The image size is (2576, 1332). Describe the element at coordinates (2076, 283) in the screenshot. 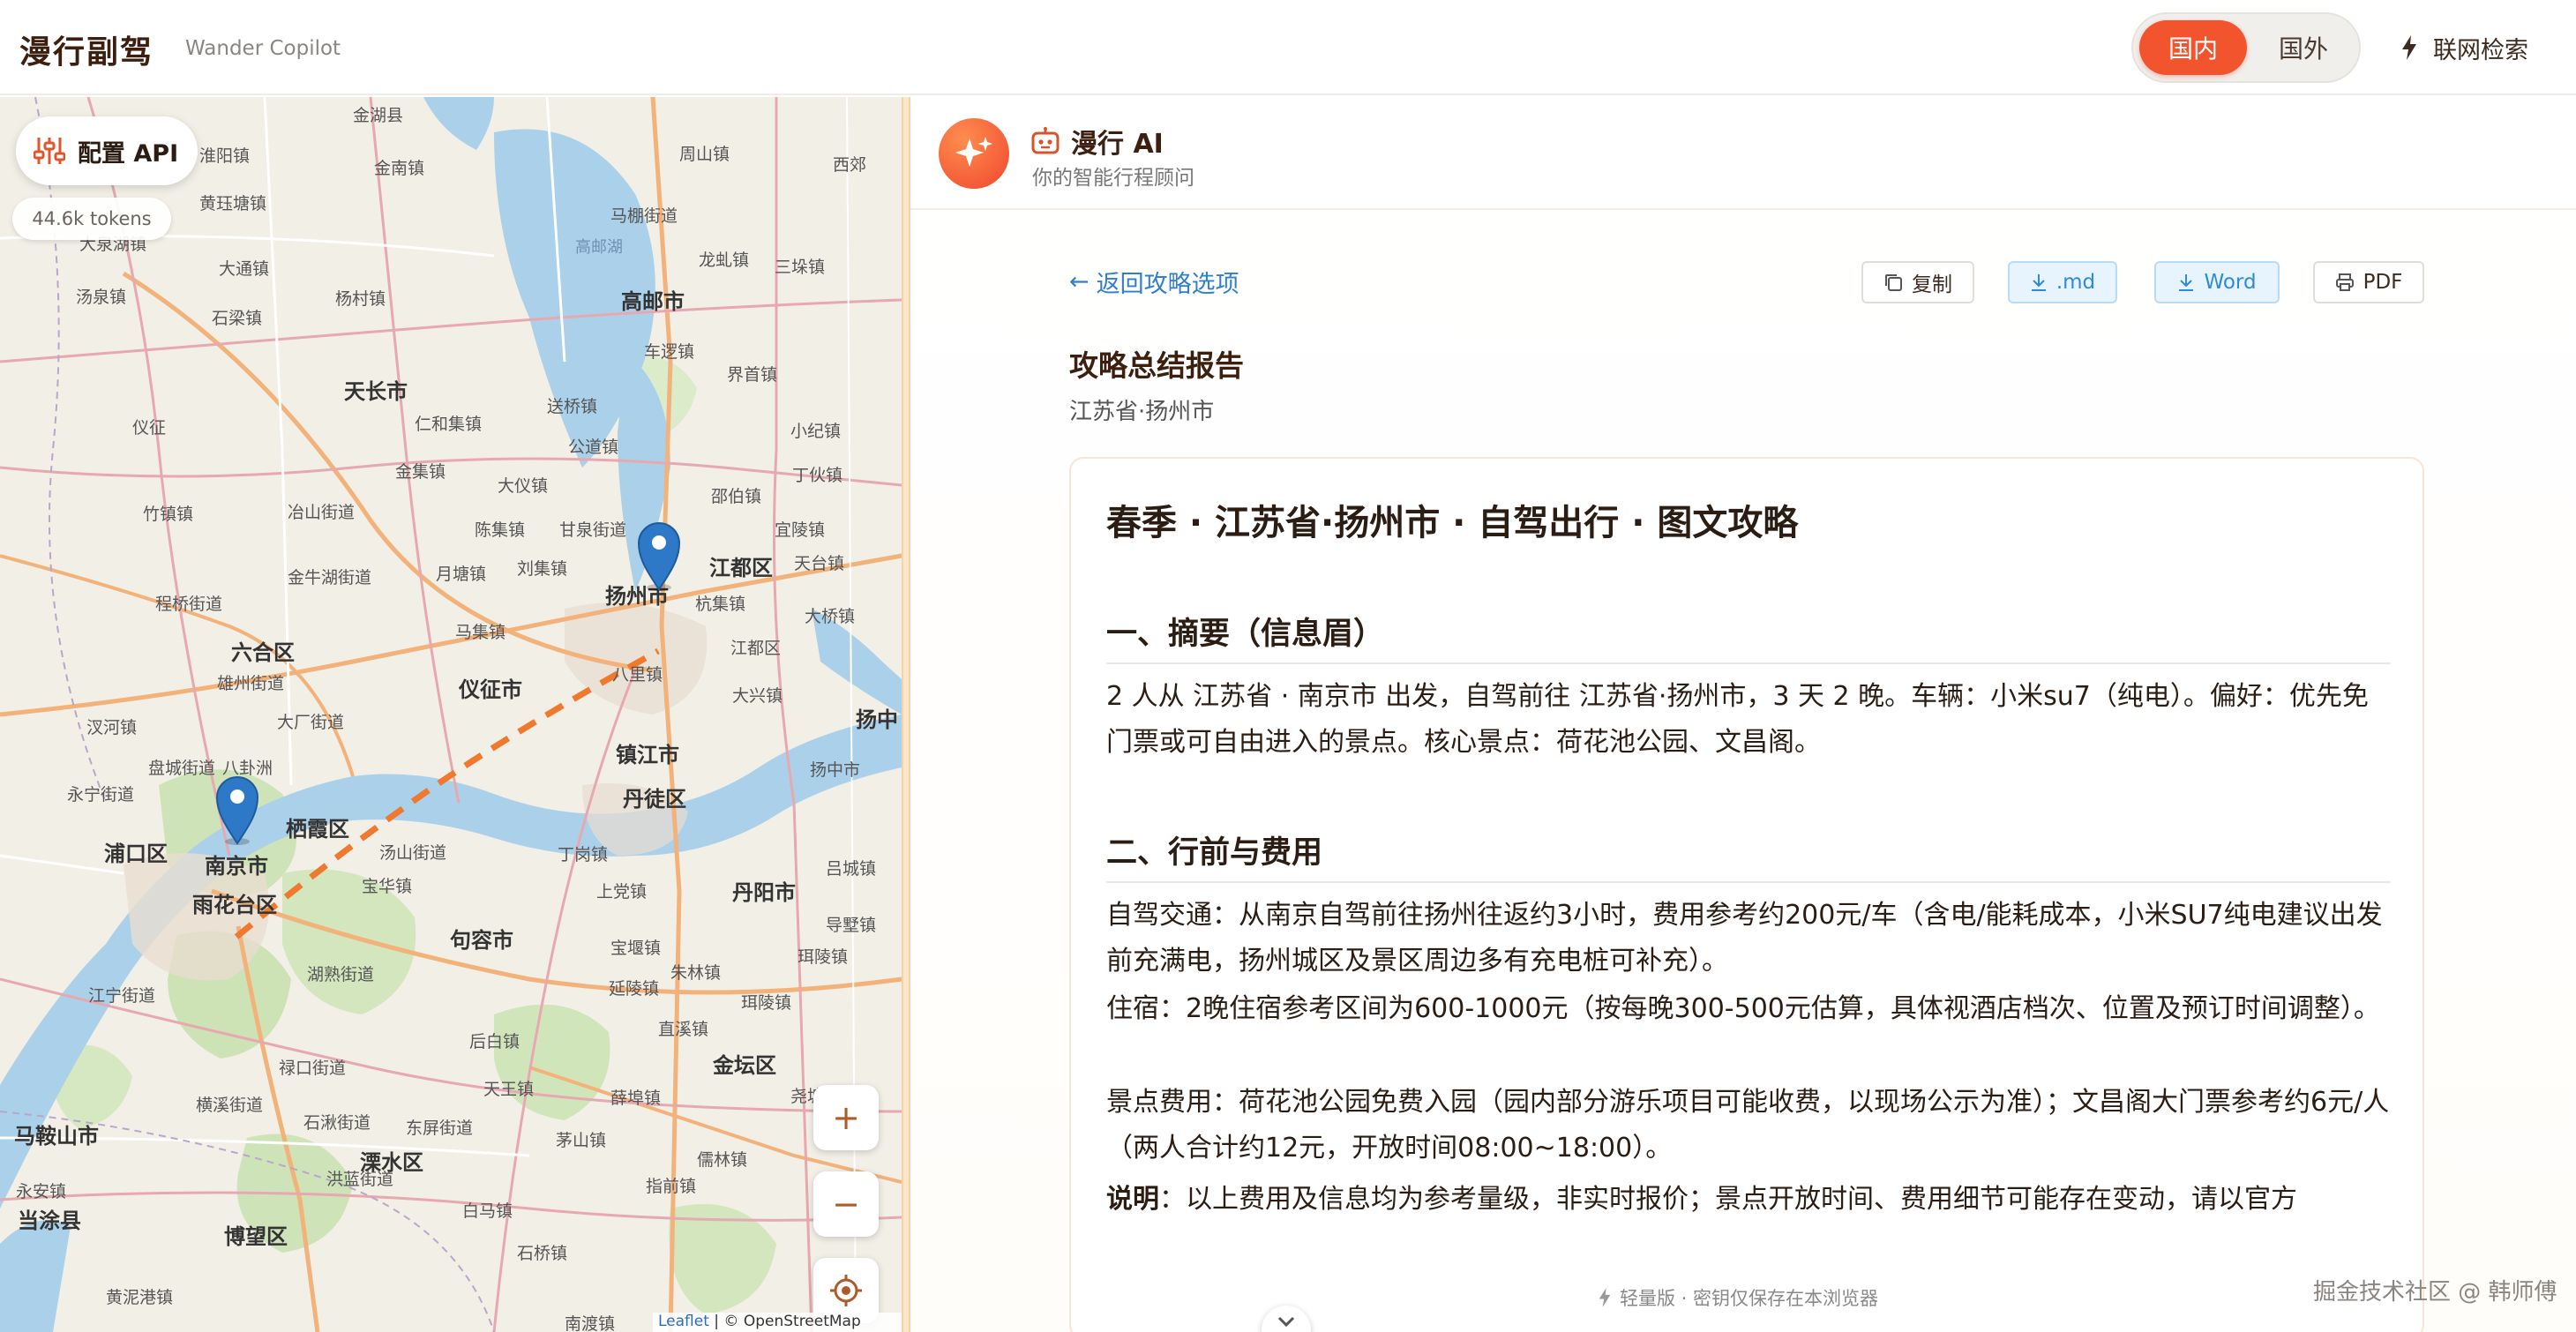

I see `download-md-label: .md` at that location.